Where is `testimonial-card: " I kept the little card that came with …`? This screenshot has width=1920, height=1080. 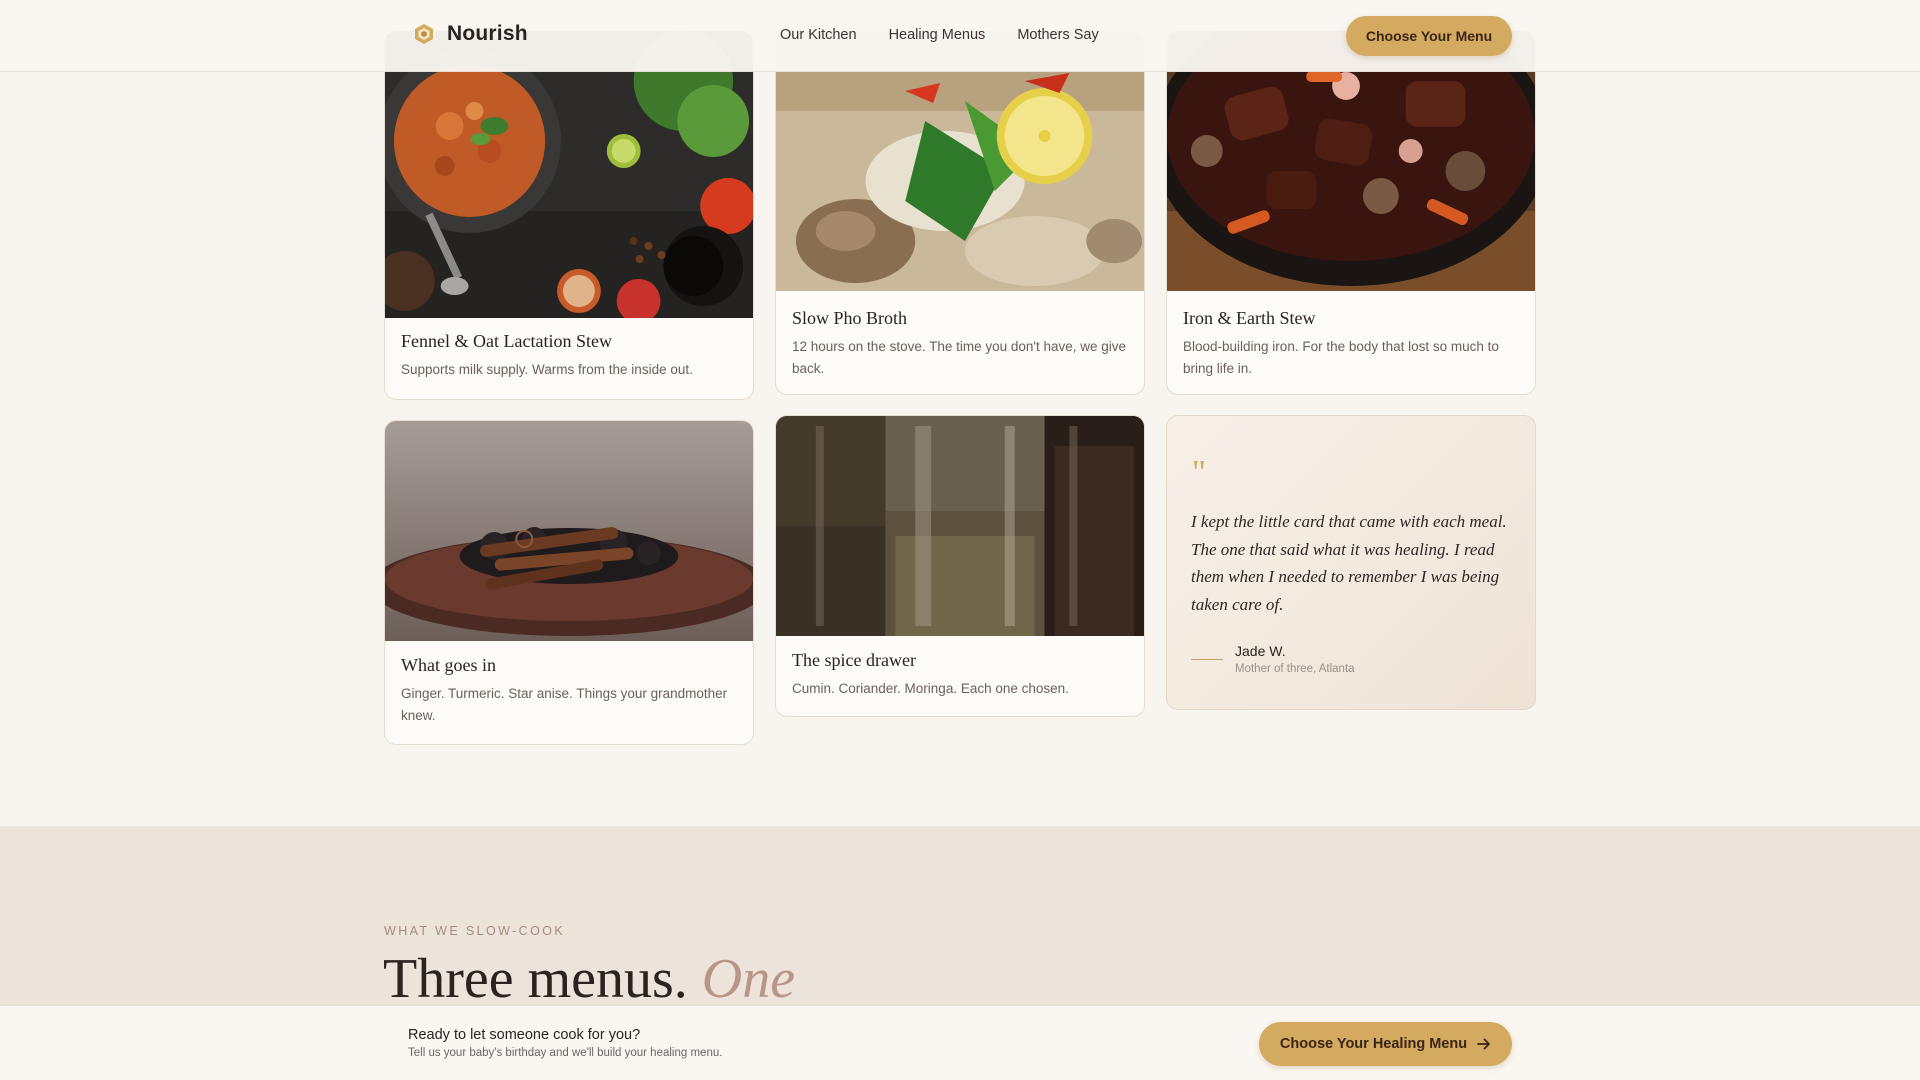
testimonial-card: " I kept the little card that came with … is located at coordinates (1351, 562).